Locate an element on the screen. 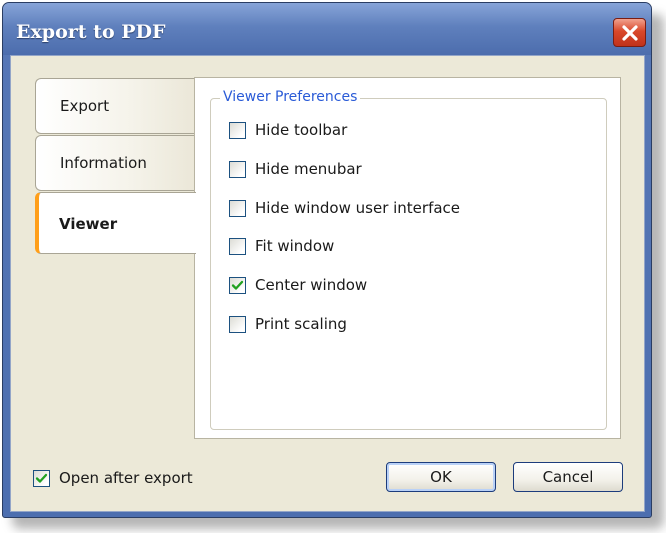  option-label: Hide window user interface is located at coordinates (358, 208).